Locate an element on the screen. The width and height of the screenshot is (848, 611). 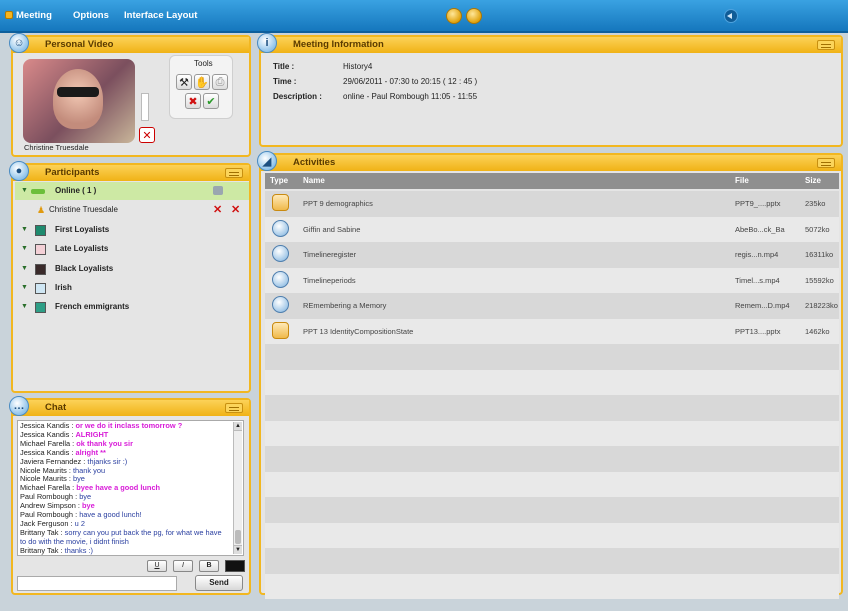
underline-button: U is located at coordinates (157, 566).